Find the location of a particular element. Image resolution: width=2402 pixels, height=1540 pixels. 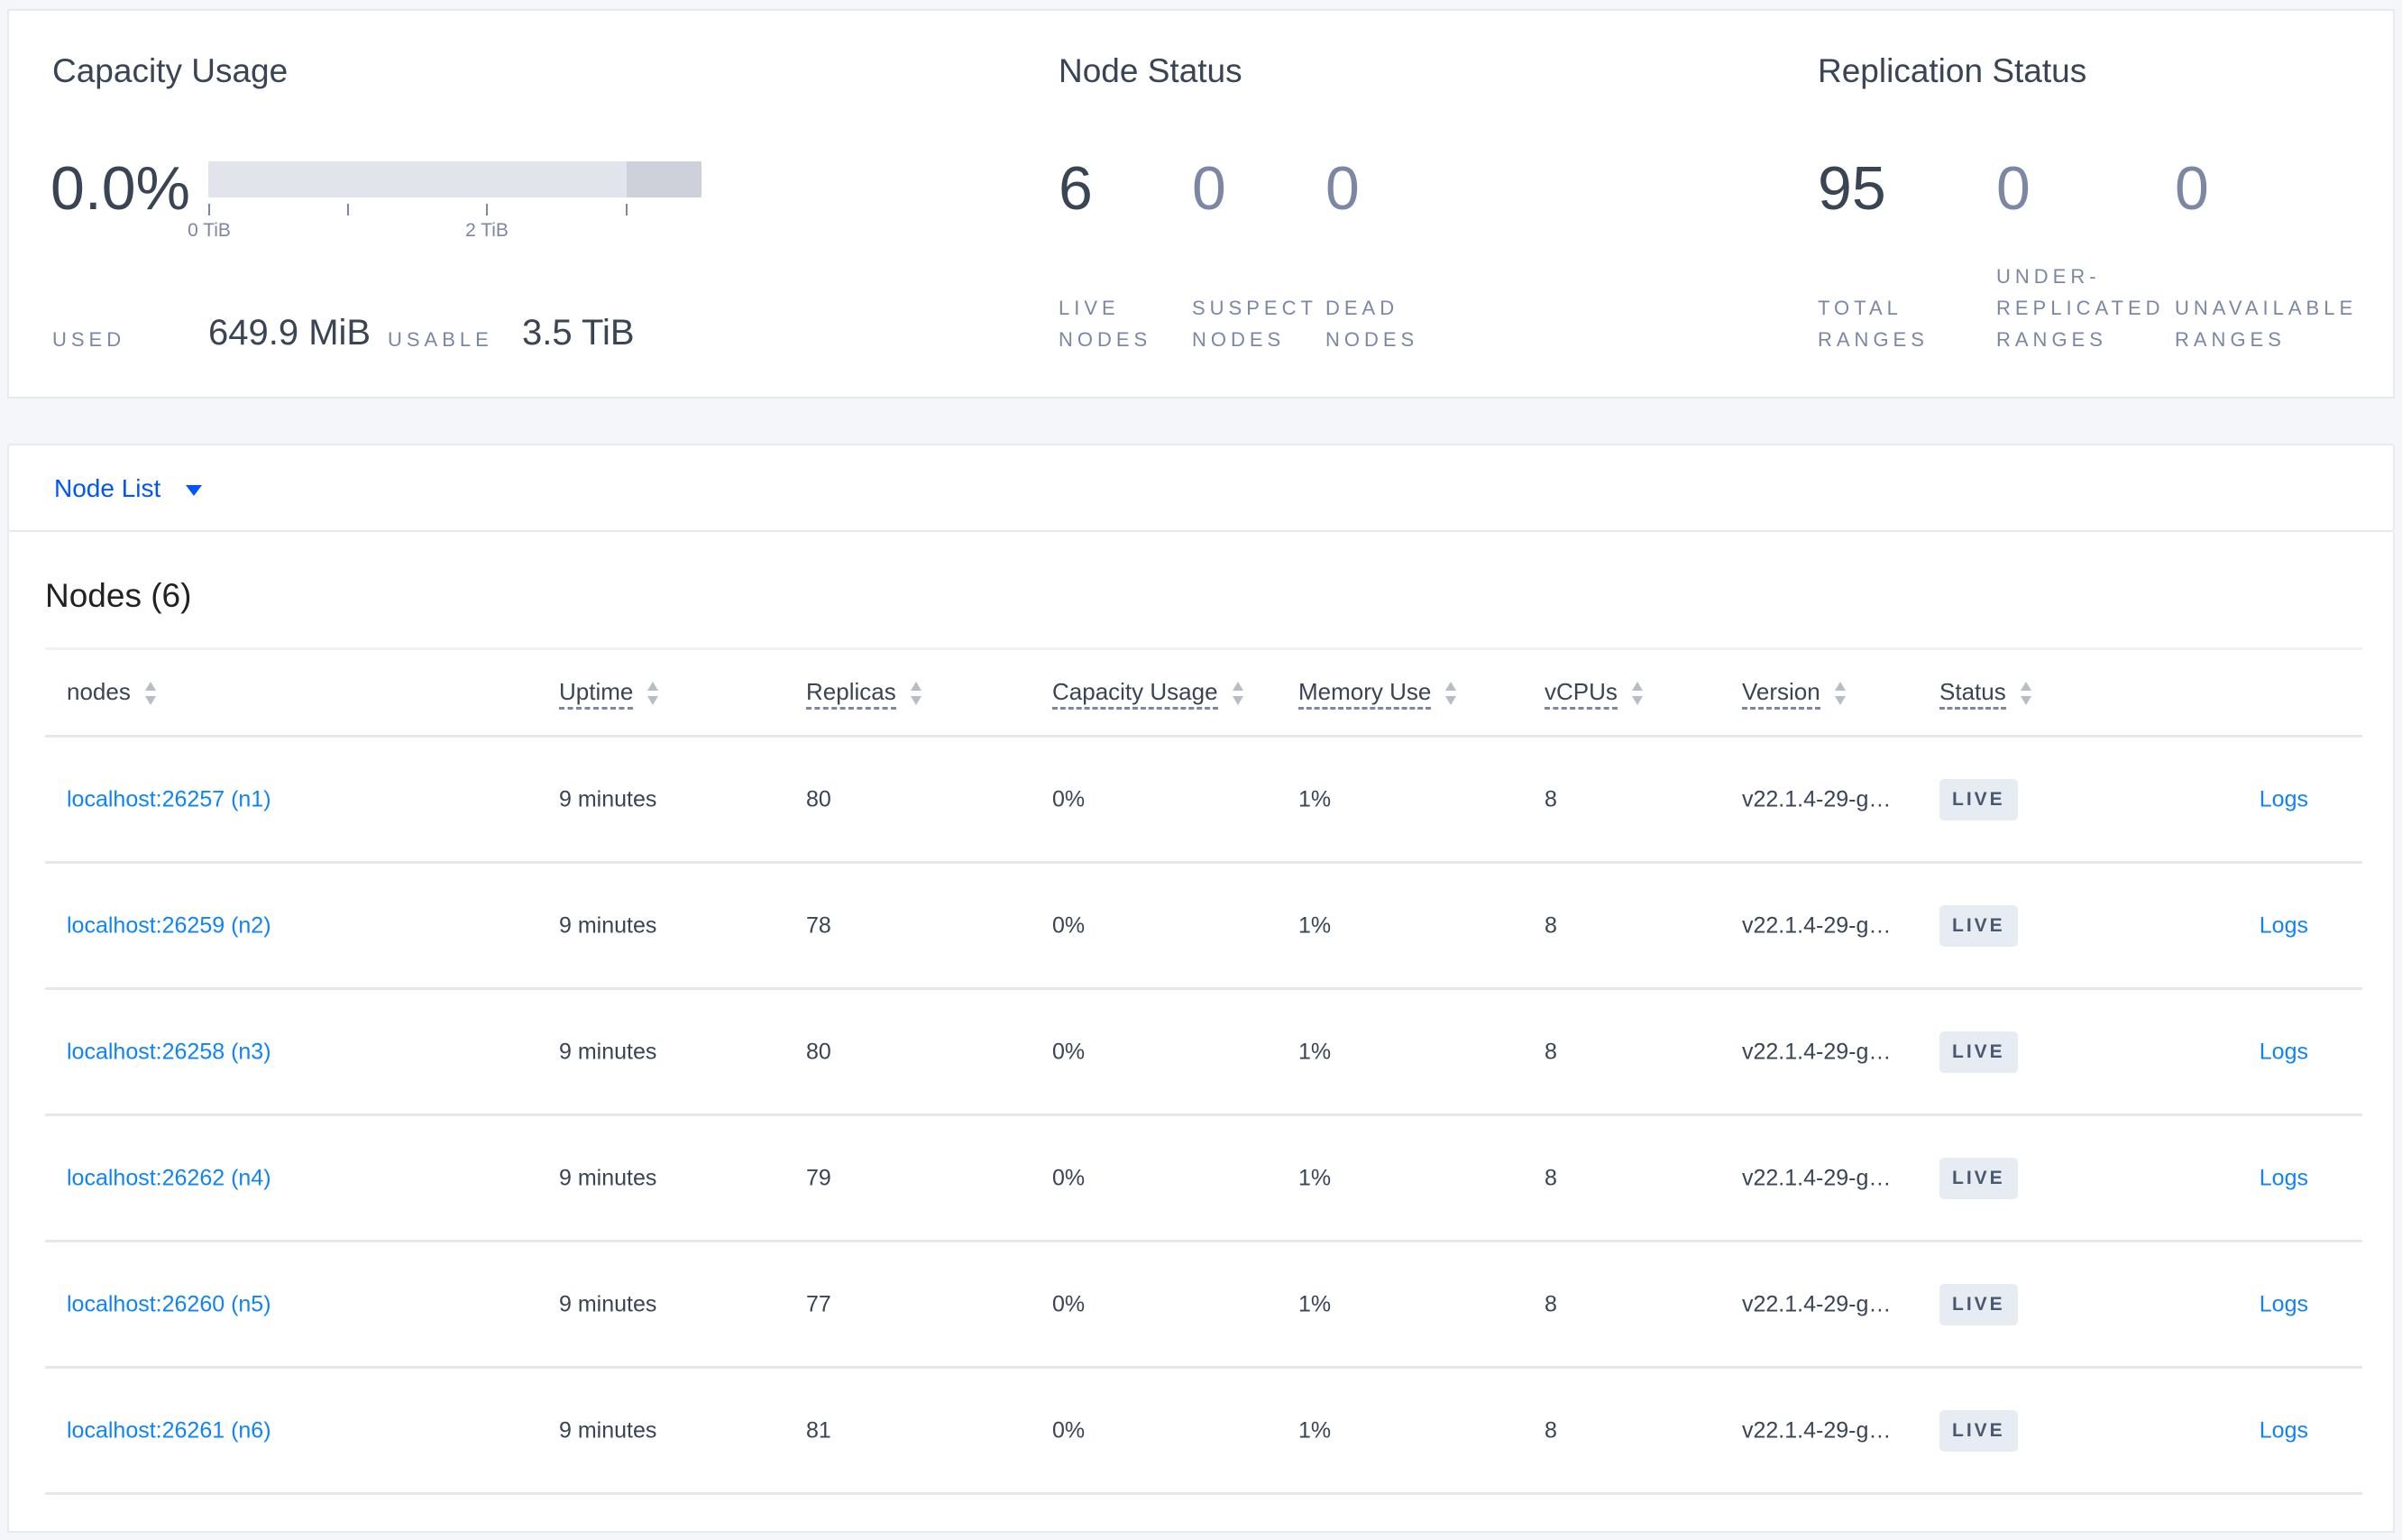

label-line: DEAD is located at coordinates (1362, 308).